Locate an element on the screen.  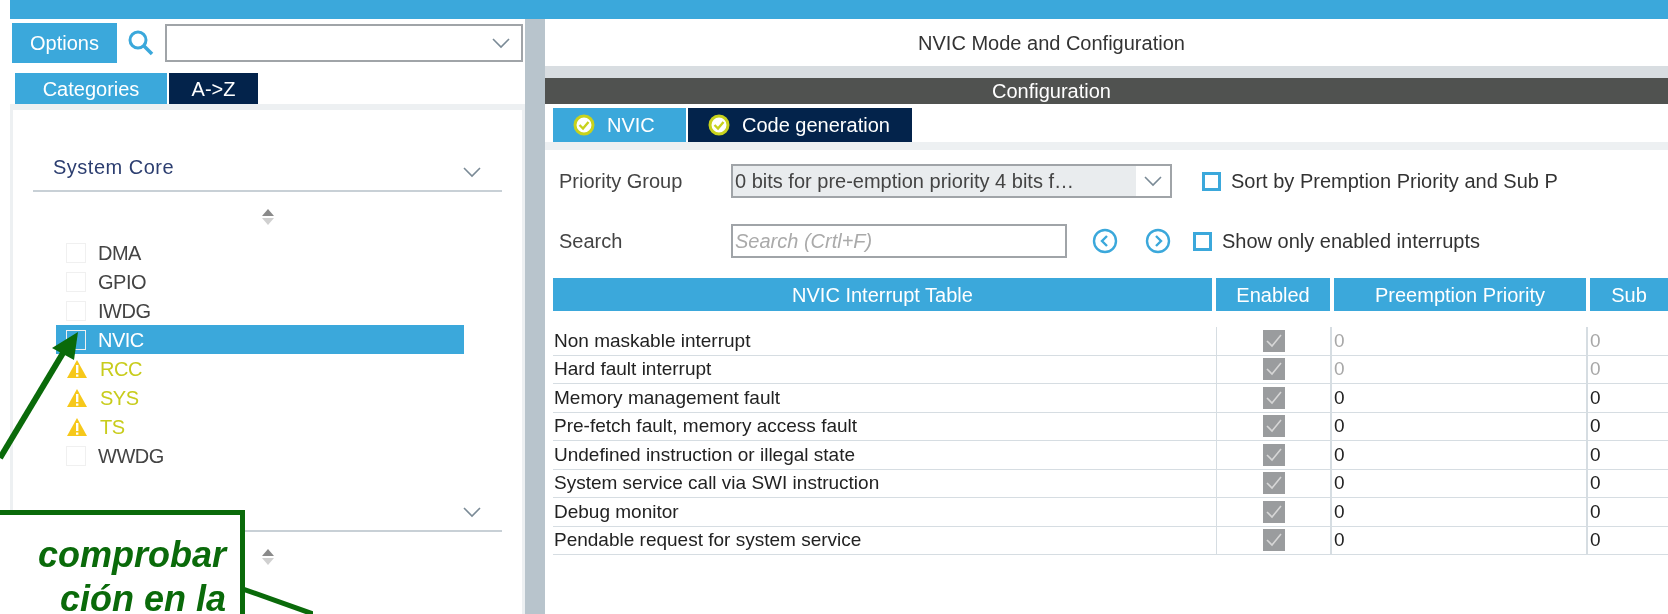
search-dropdown is located at coordinates (344, 43).